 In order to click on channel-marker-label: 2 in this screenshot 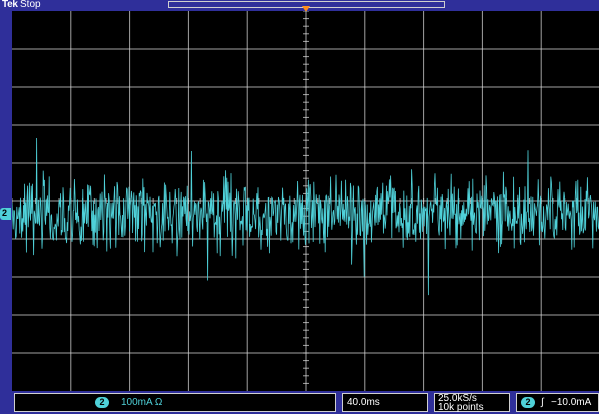, I will do `click(5, 213)`.